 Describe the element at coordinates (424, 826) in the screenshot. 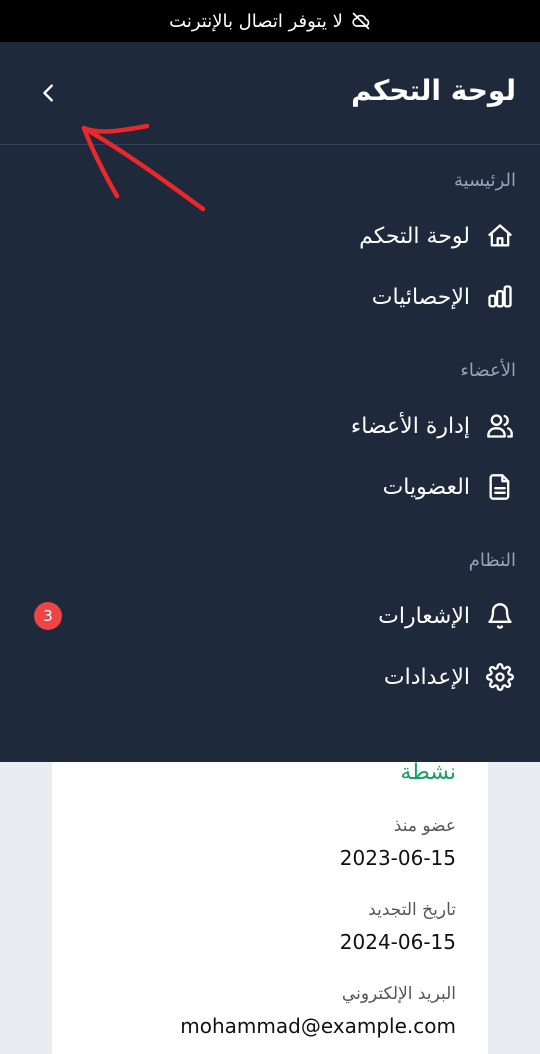

I see `field-label-member-since: عضو منذ` at that location.